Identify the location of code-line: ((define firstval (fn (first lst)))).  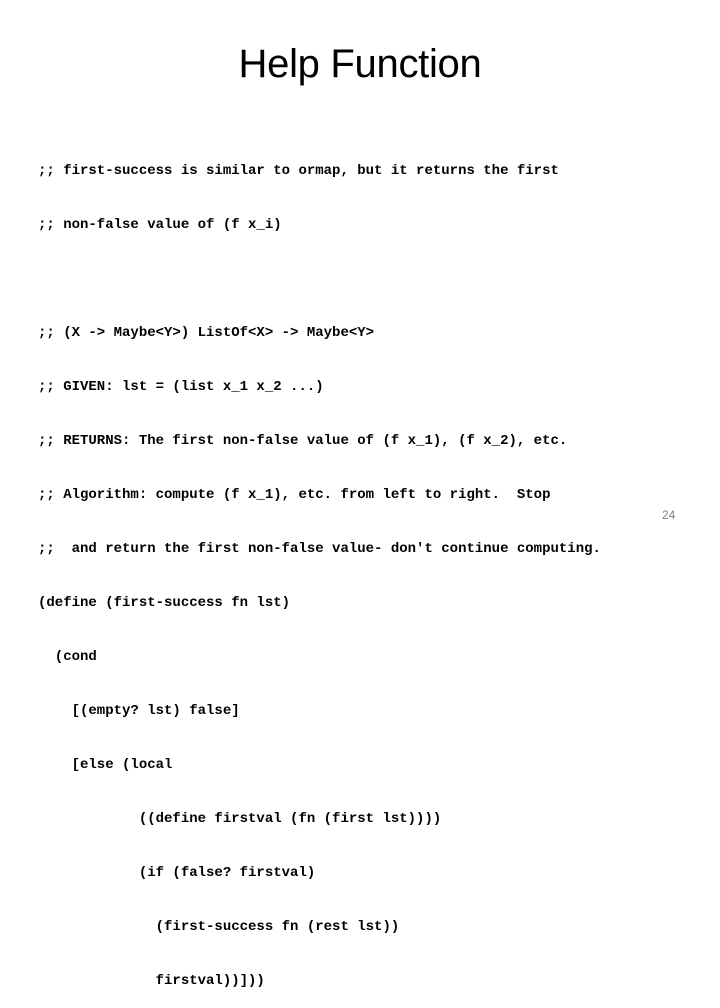
(240, 819).